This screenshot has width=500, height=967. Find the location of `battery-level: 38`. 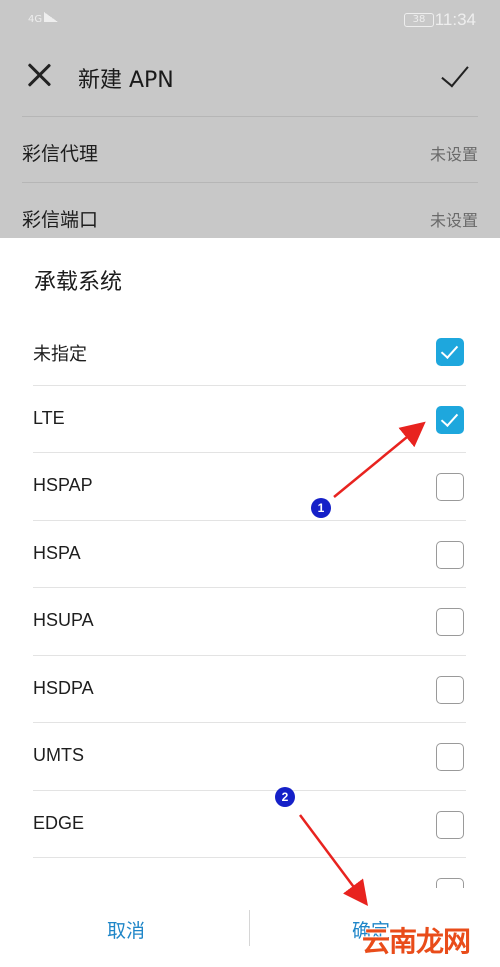

battery-level: 38 is located at coordinates (419, 19).